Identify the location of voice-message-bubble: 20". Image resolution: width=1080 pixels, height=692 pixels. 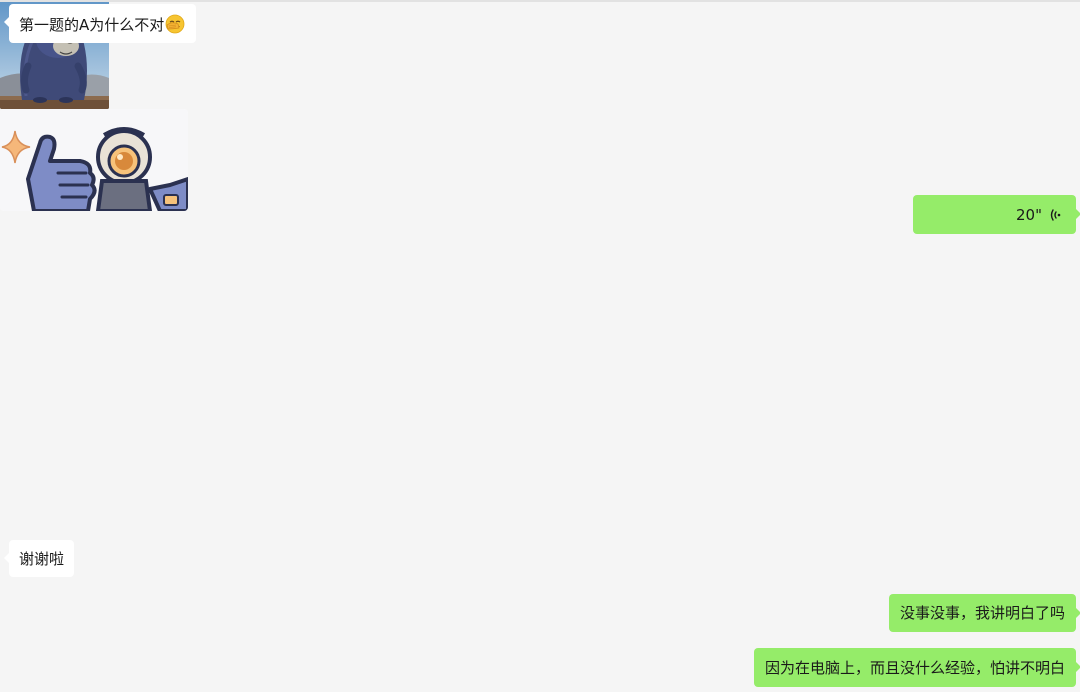
(996, 214).